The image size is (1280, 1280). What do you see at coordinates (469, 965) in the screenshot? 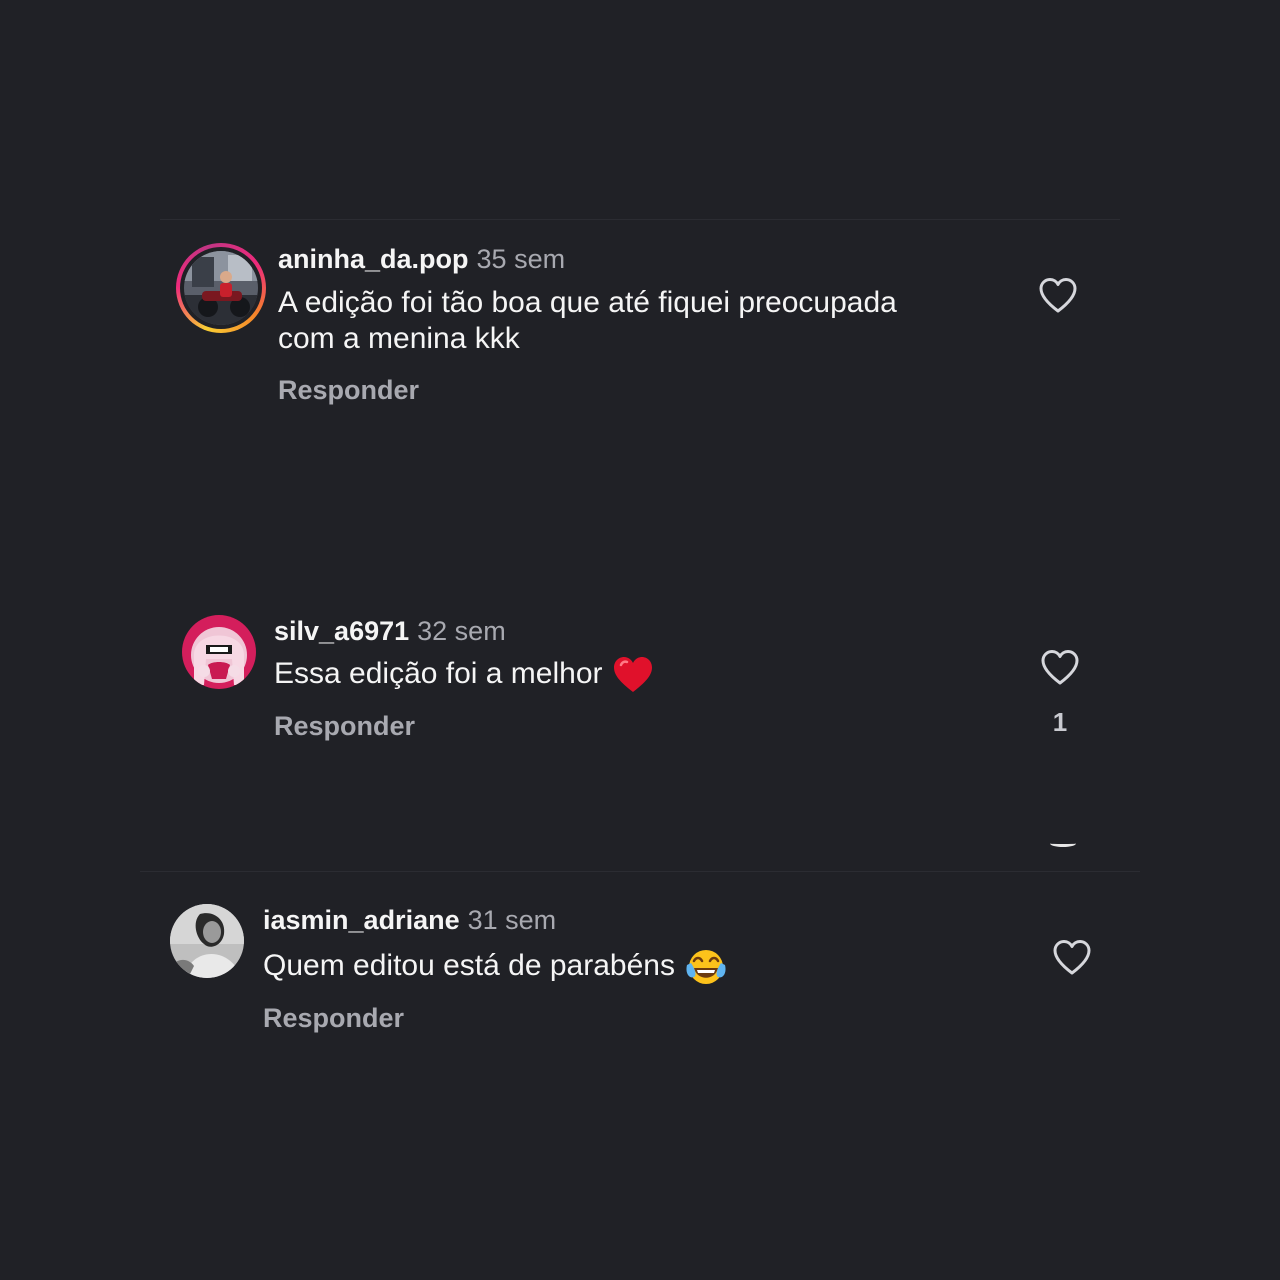
I see `comment-text-content: Quem editou está de parabéns` at bounding box center [469, 965].